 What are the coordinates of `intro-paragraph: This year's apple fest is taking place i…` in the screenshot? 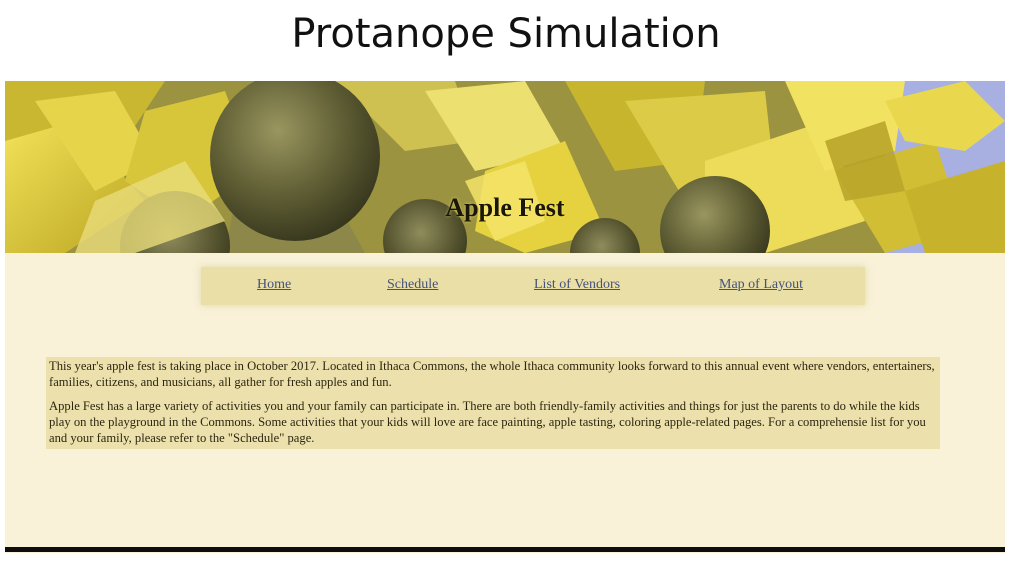 It's located at (492, 374).